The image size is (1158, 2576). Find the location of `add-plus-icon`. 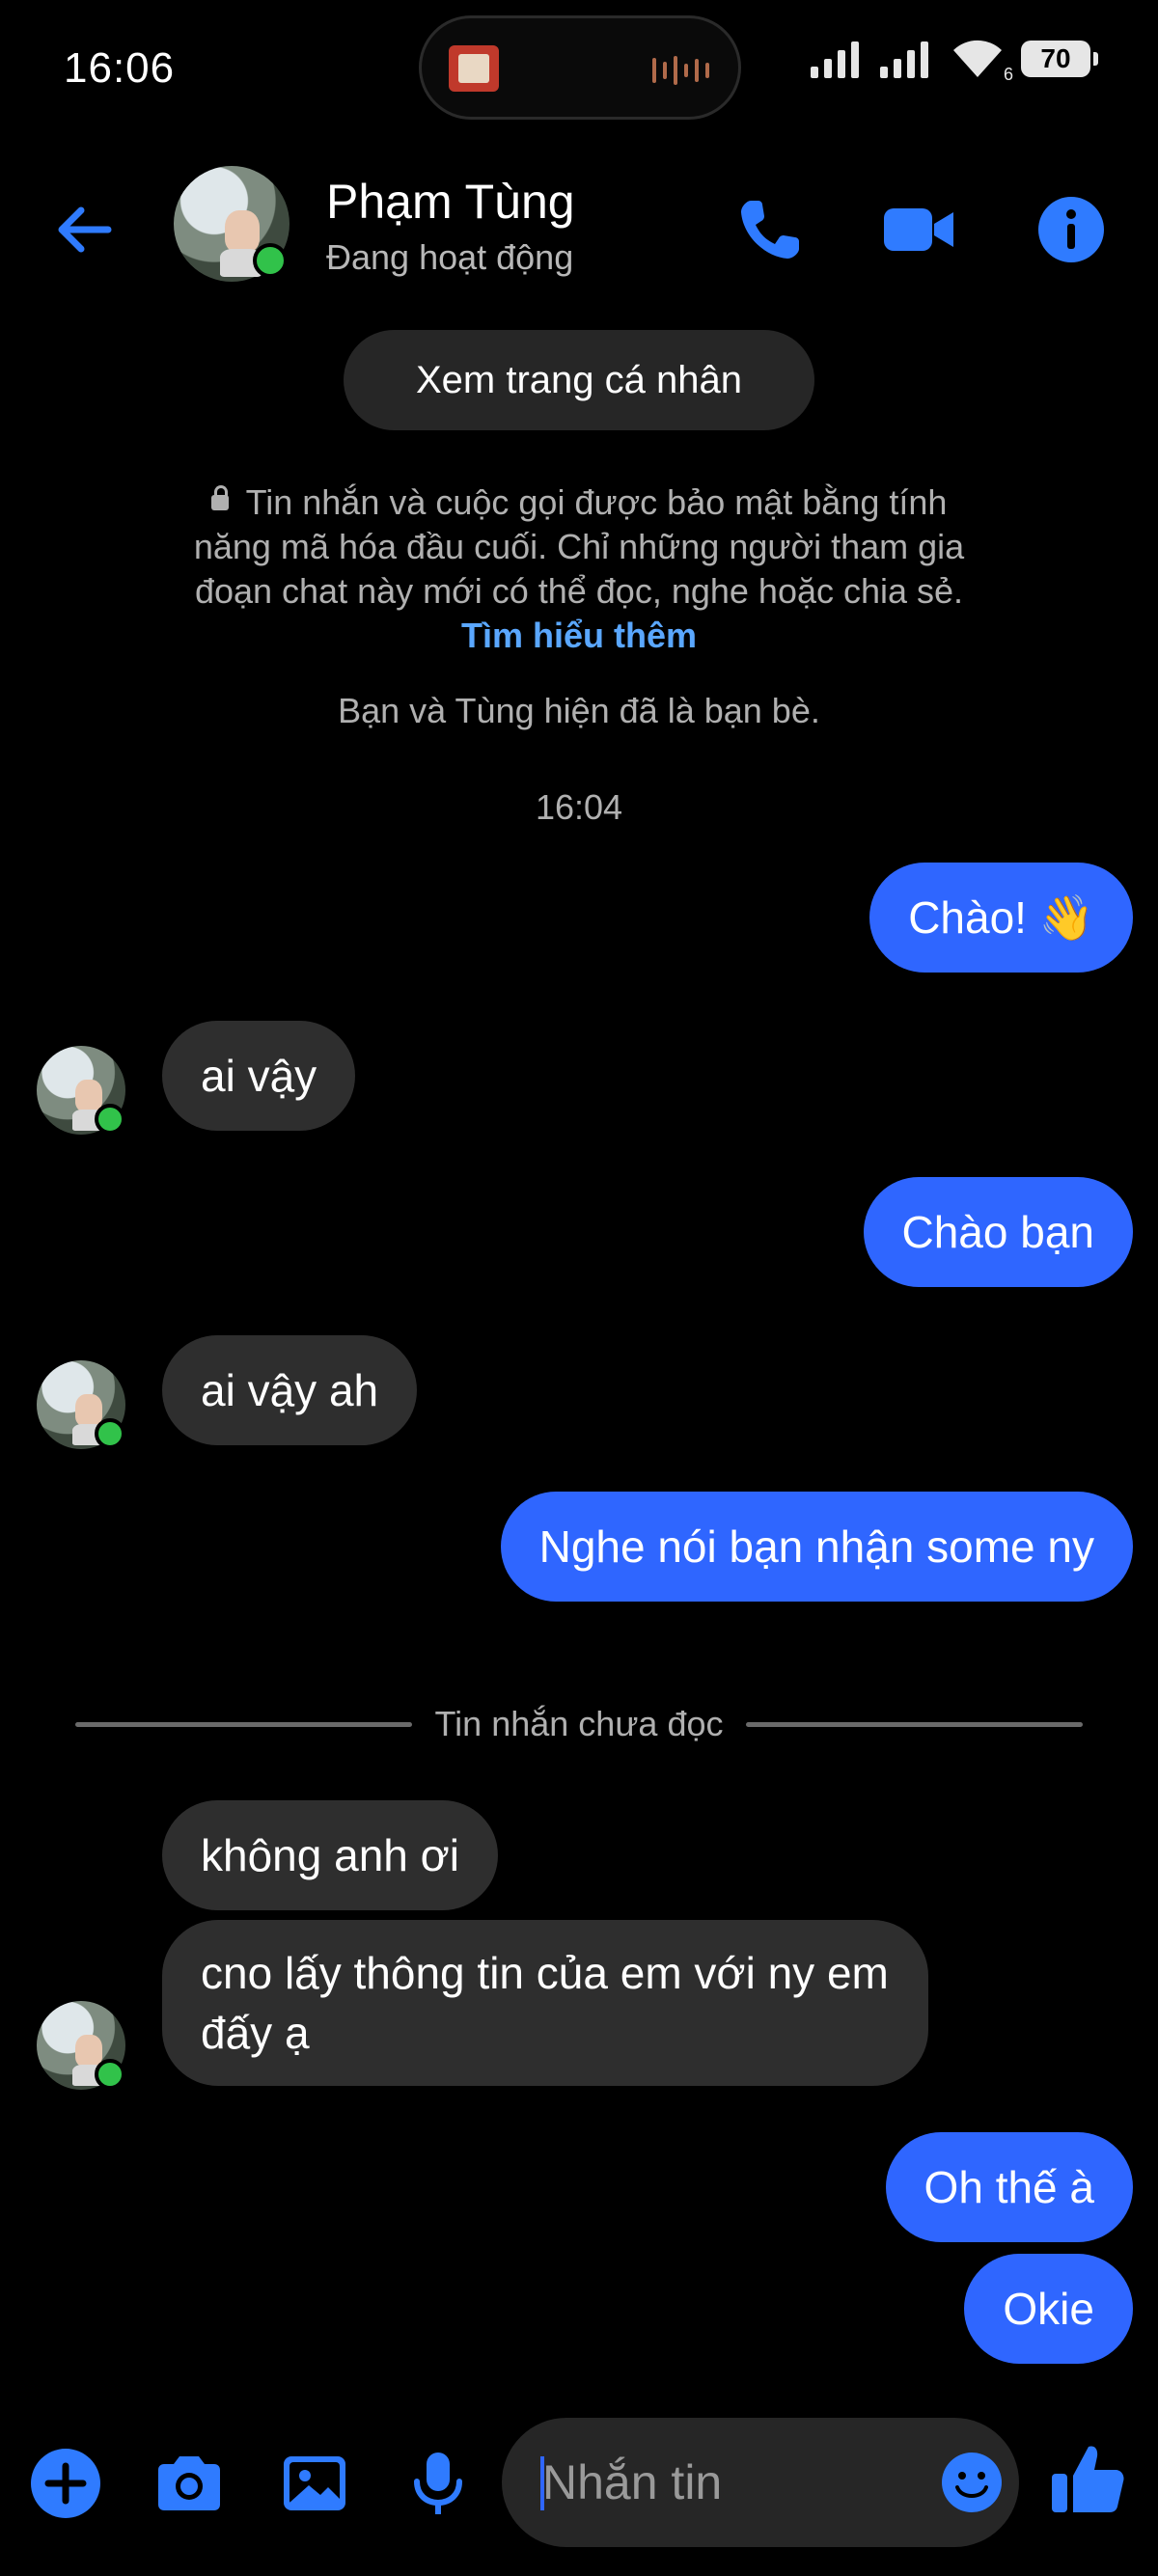

add-plus-icon is located at coordinates (65, 2483).